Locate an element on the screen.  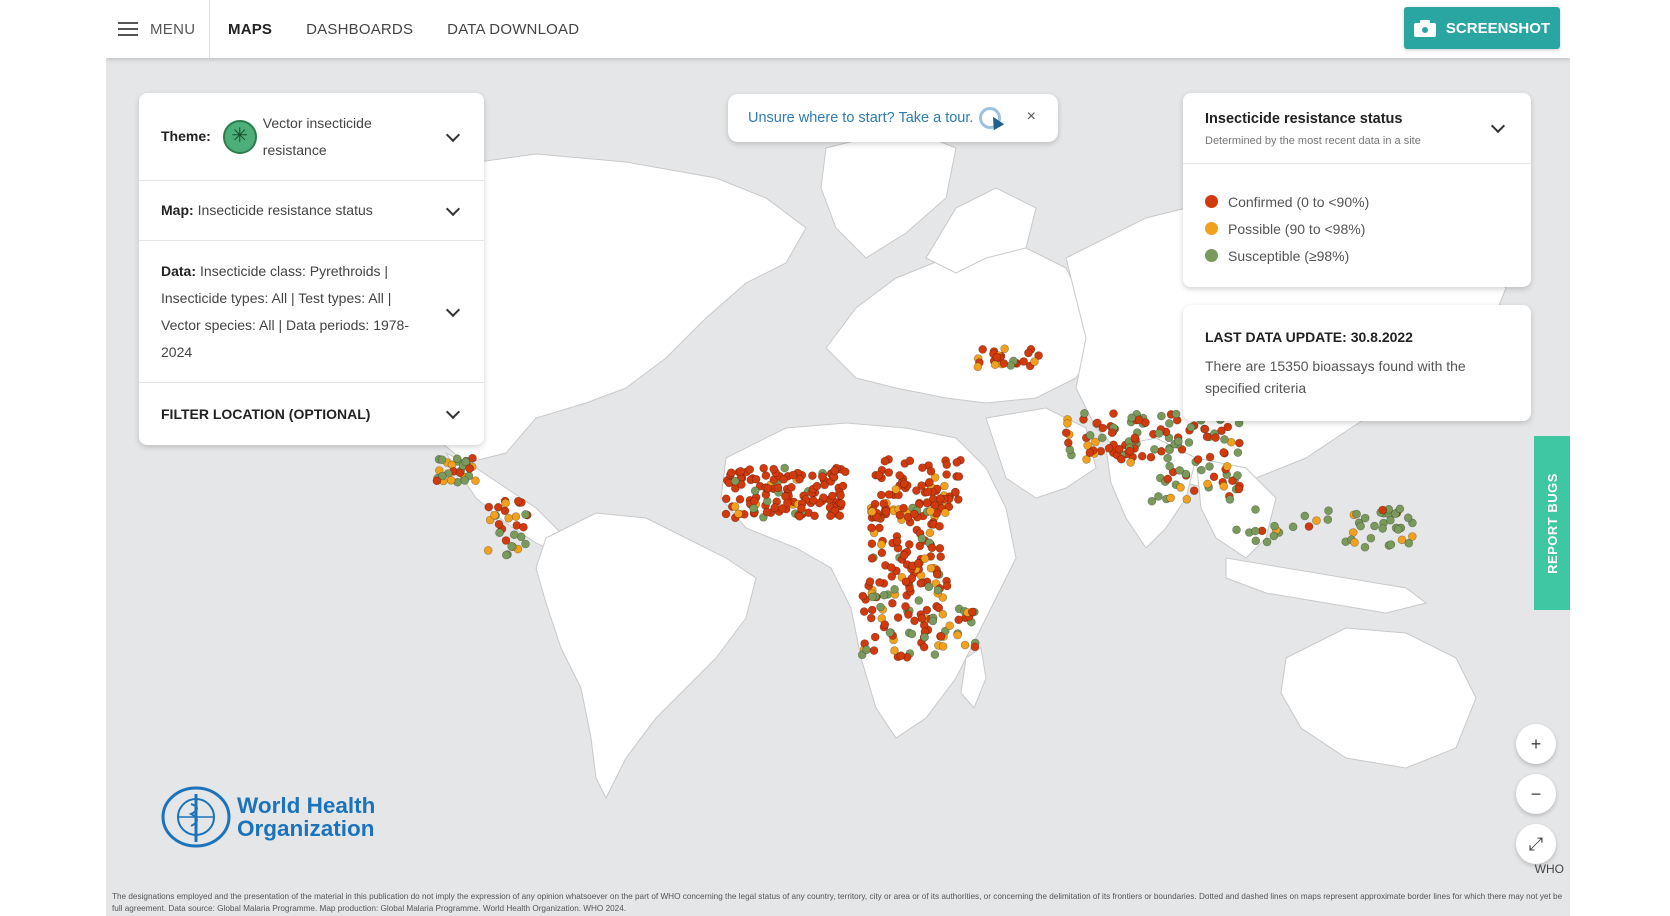
map-selector: Map: Insecticide resistance status is located at coordinates (311, 211).